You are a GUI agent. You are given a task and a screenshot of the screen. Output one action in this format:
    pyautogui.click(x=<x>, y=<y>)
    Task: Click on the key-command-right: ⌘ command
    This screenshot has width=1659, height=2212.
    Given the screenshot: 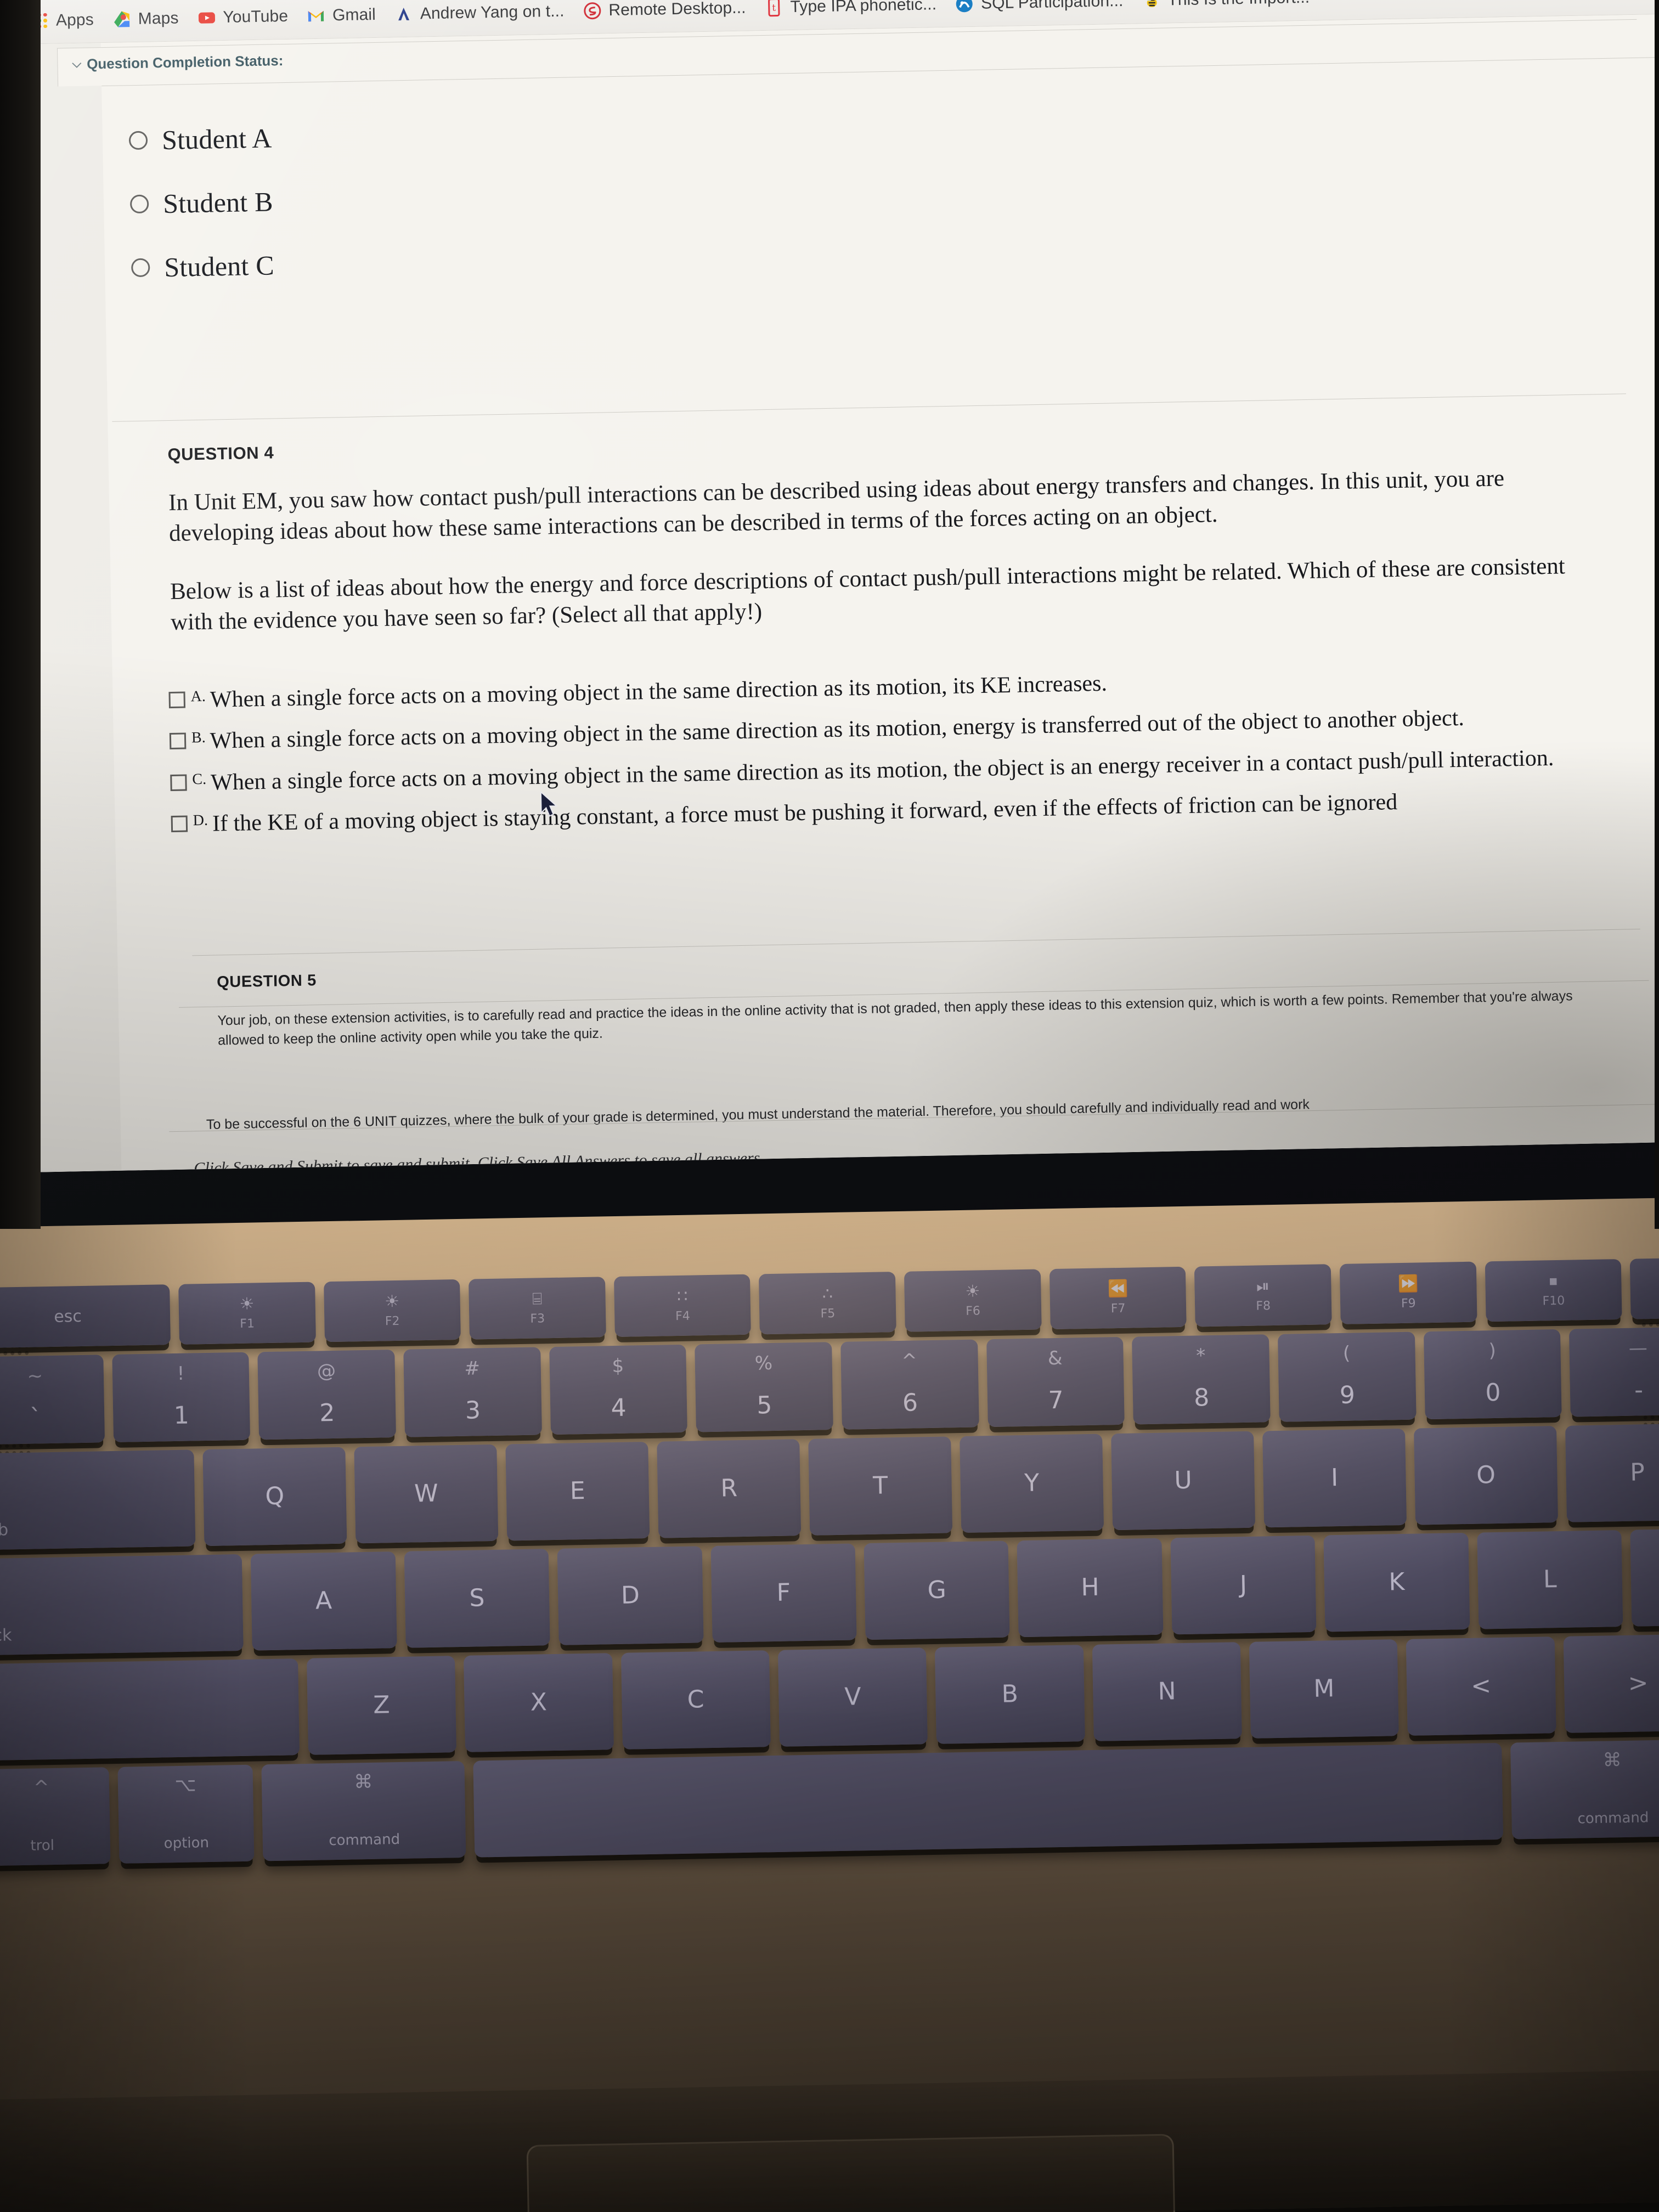 What is the action you would take?
    pyautogui.click(x=1585, y=1789)
    